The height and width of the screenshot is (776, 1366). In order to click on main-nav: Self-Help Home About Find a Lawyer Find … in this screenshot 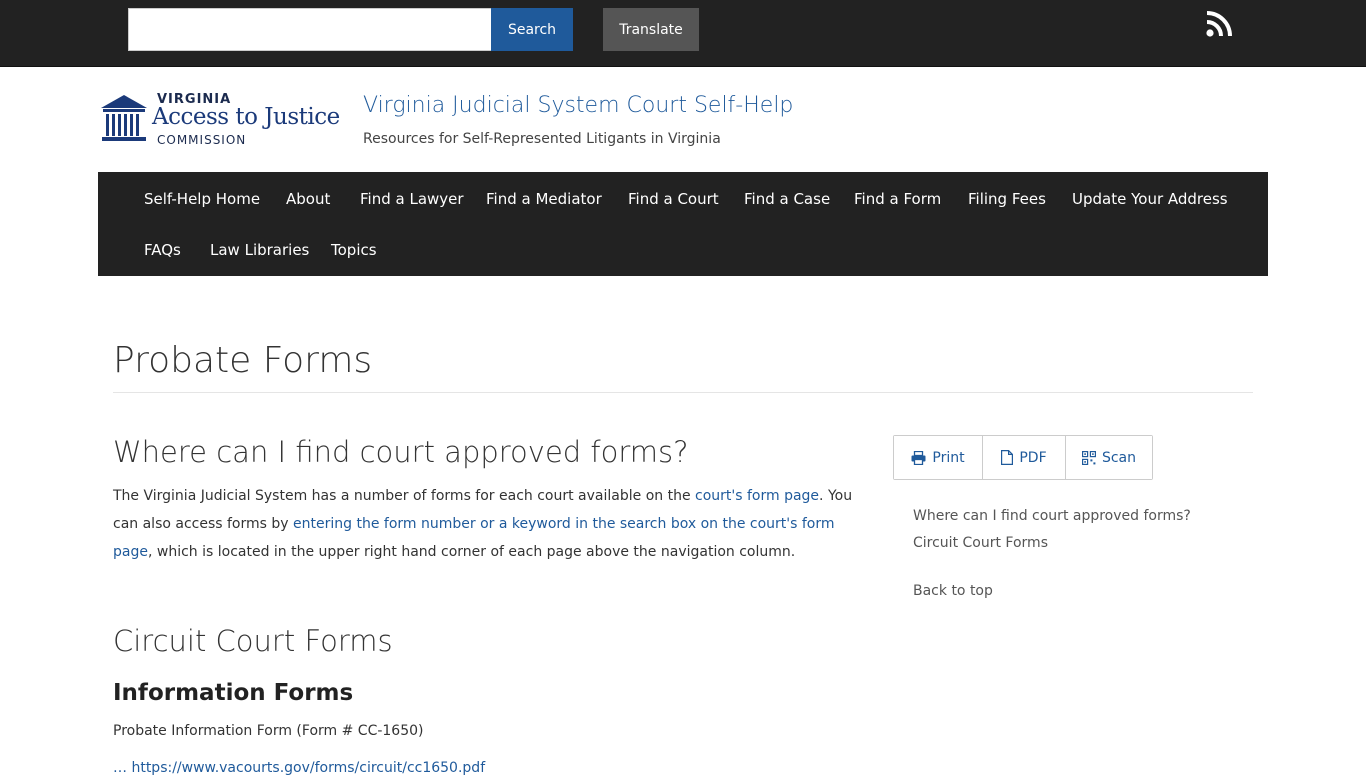, I will do `click(683, 224)`.